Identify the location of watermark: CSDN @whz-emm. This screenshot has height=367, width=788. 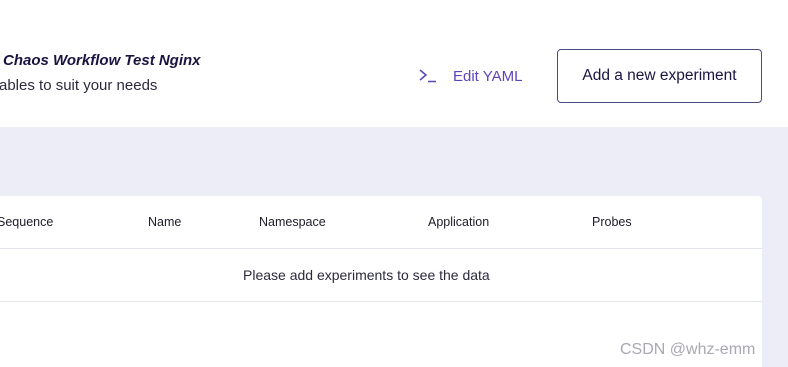
(688, 349).